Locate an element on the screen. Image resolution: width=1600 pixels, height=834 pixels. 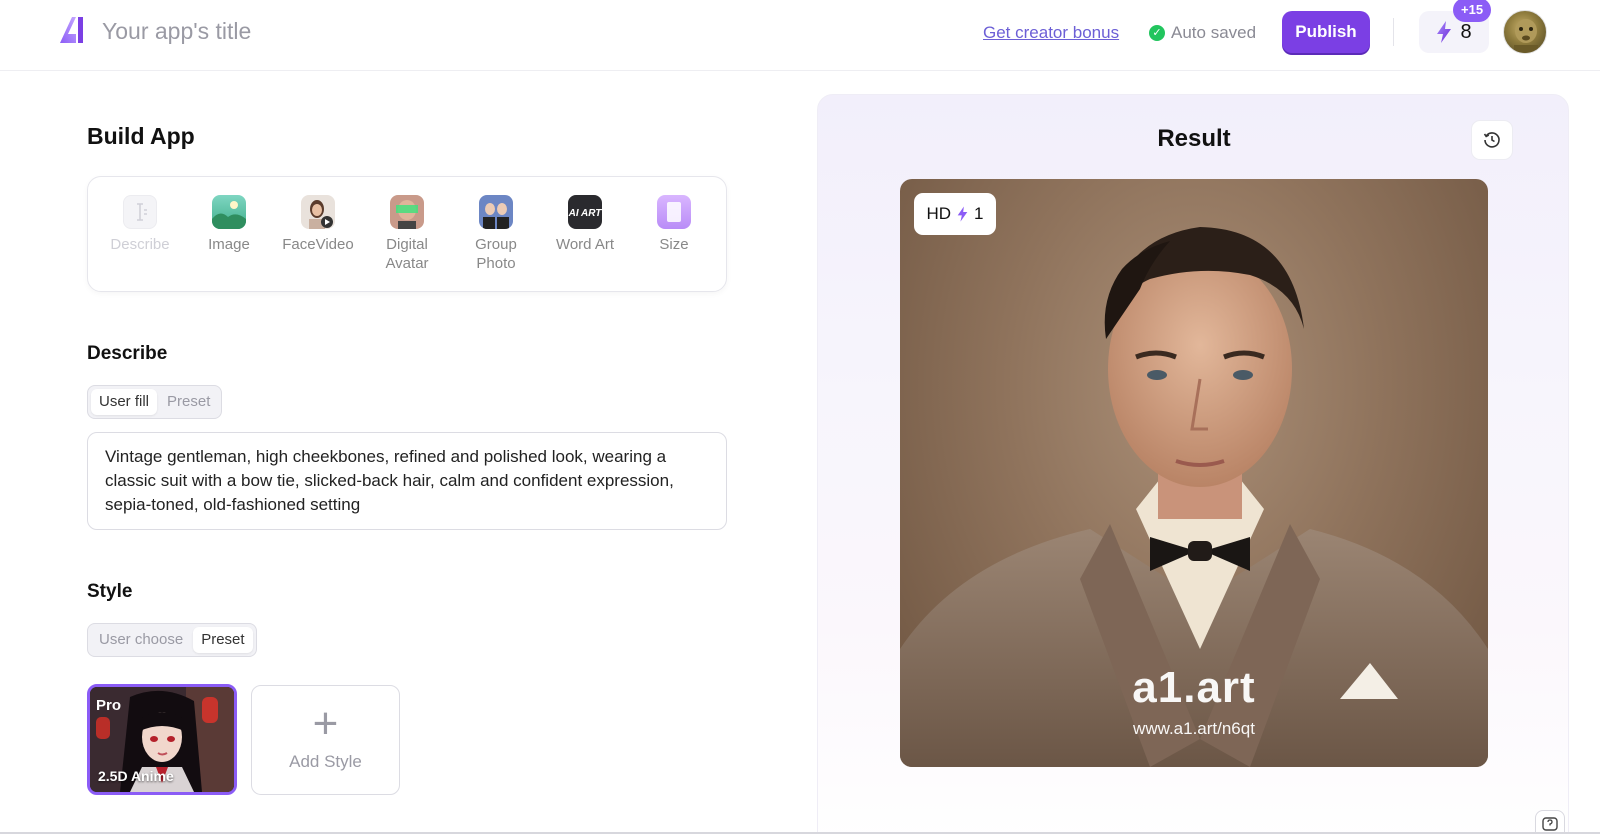
history-clock-icon is located at coordinates (1491, 140).